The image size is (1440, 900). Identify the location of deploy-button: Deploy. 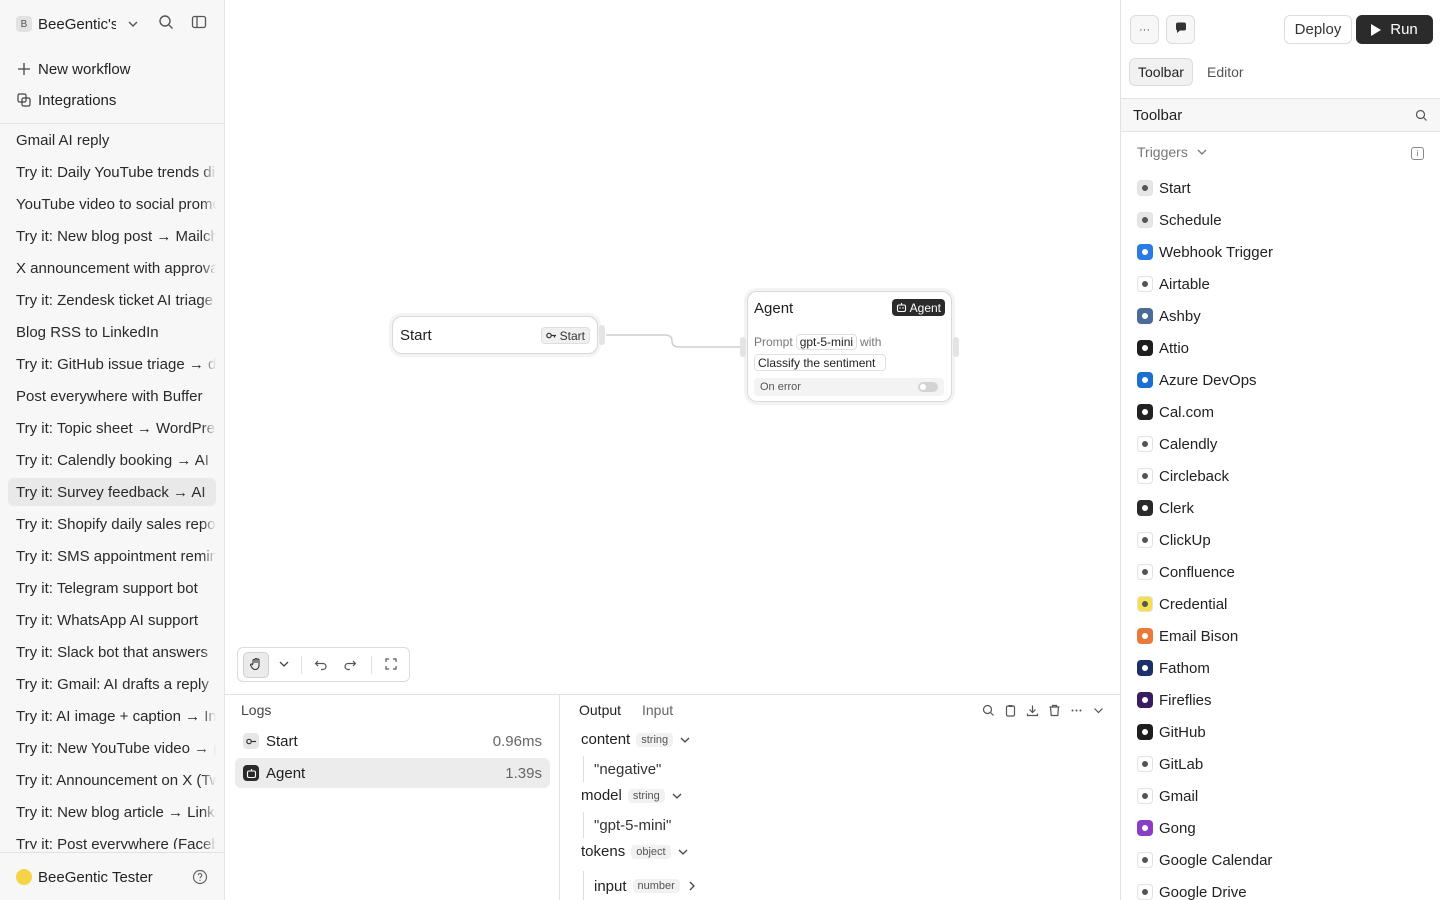
(1318, 29).